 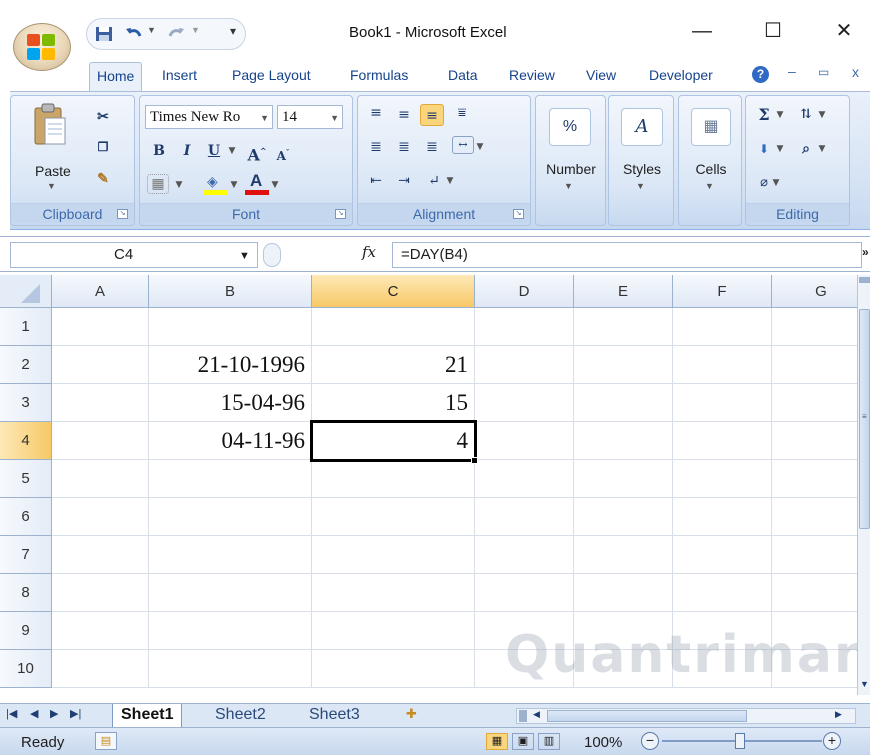 What do you see at coordinates (623, 291) in the screenshot?
I see `column-header-e: E` at bounding box center [623, 291].